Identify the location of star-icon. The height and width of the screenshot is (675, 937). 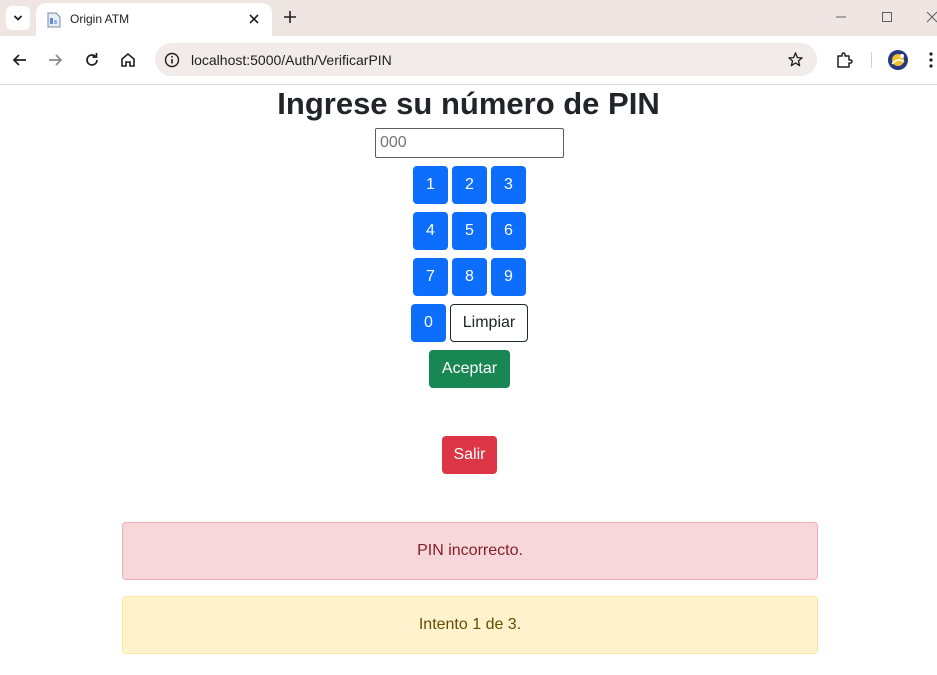
(795, 59).